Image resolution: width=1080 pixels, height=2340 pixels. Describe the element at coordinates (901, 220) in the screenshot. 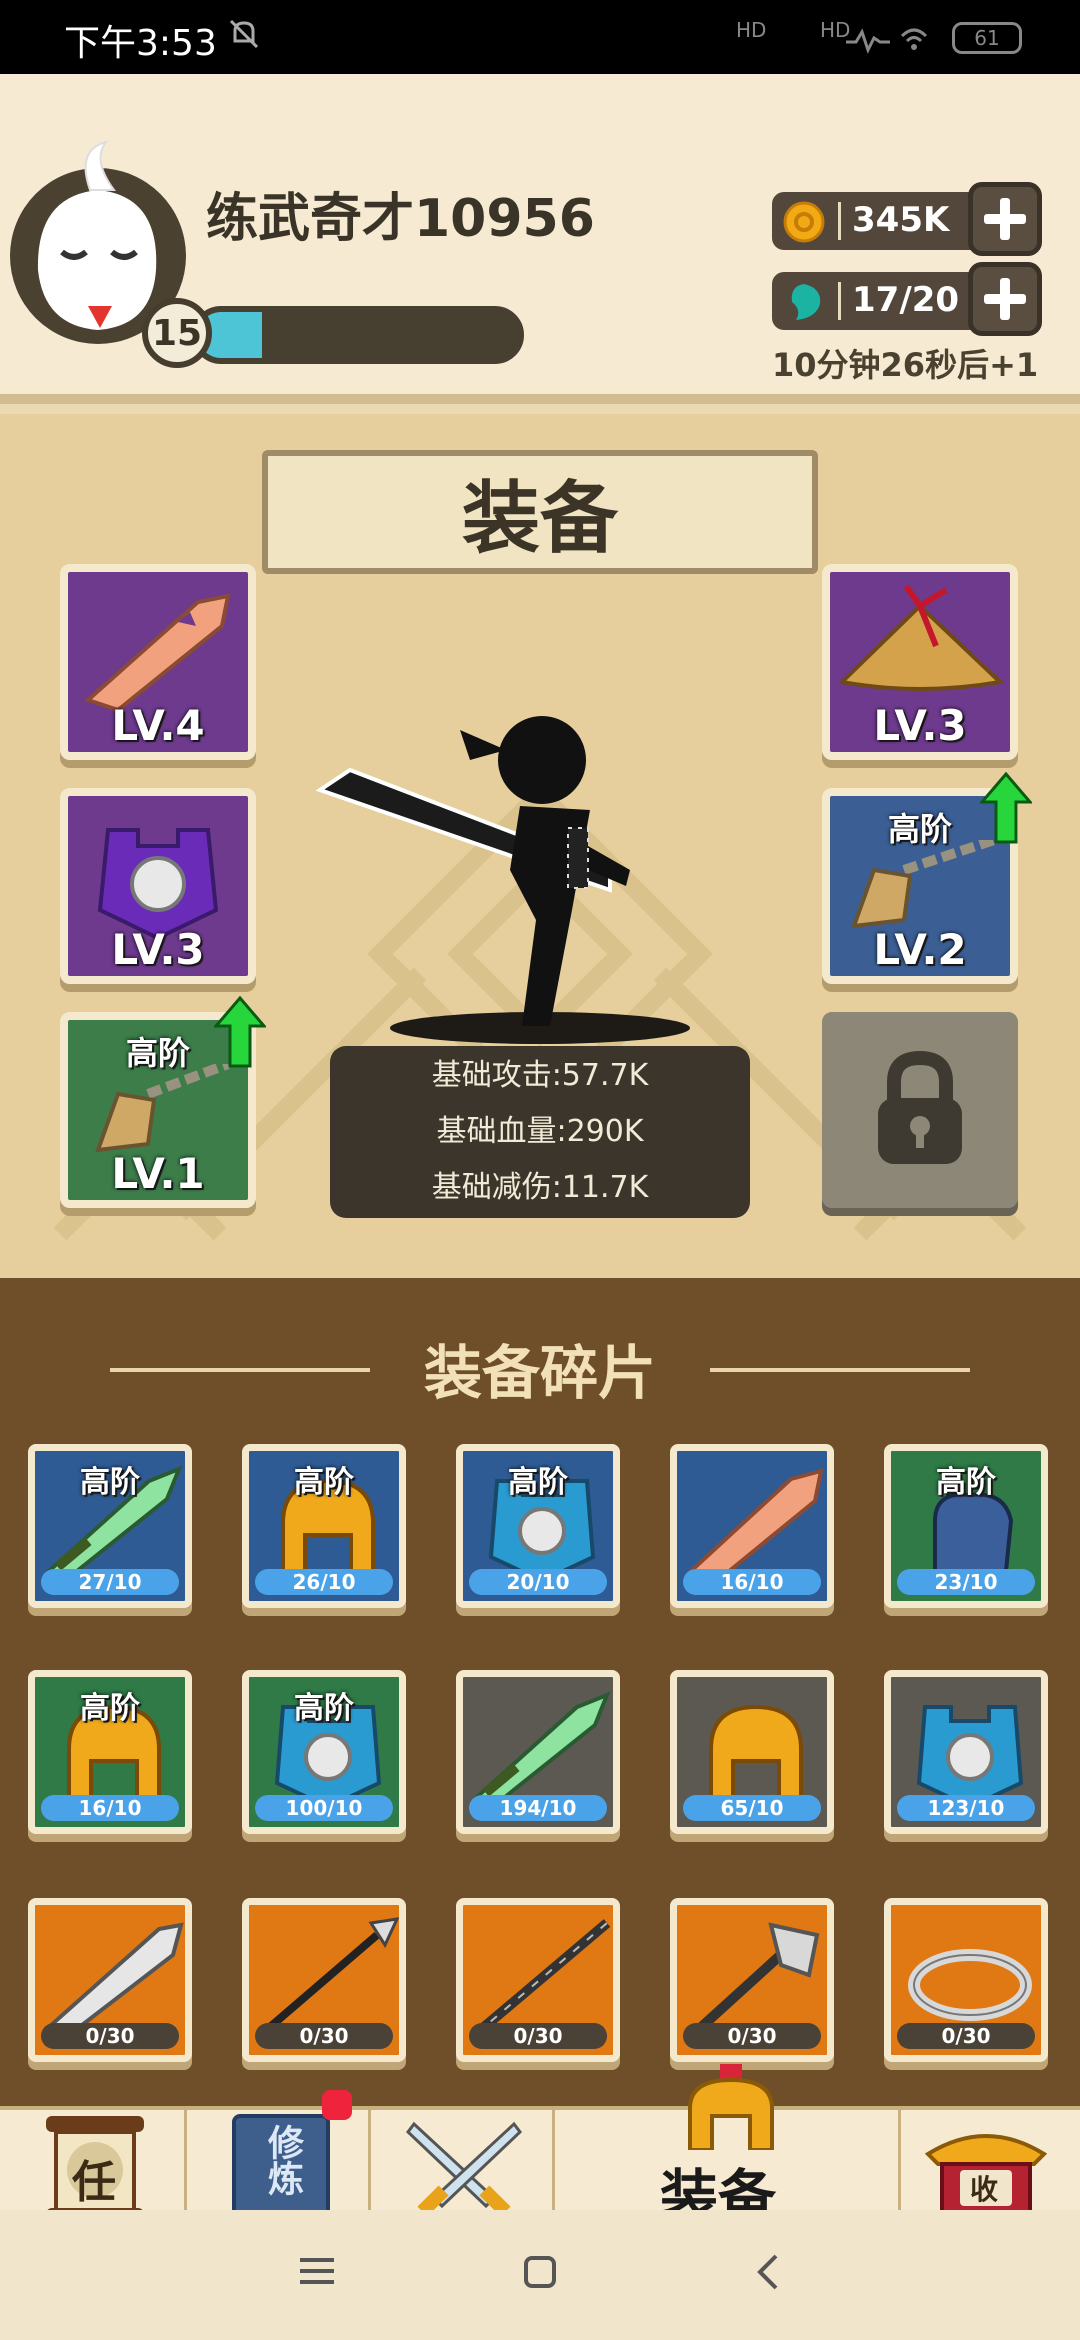

I see `coin-value: 345K` at that location.